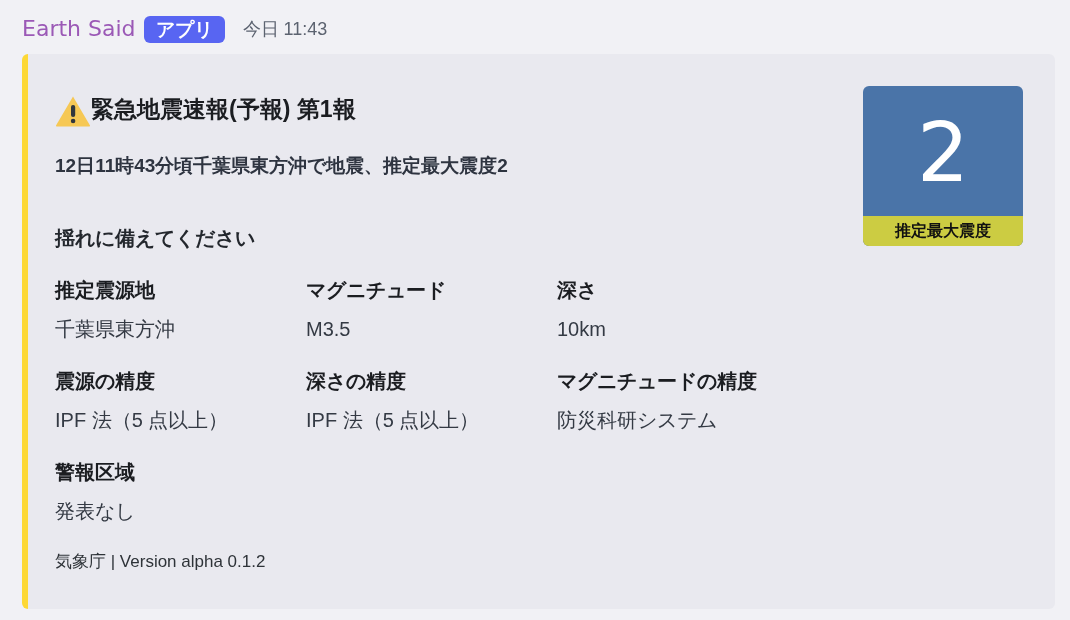 The image size is (1070, 620). I want to click on timestamp: 今日 11:43, so click(285, 29).